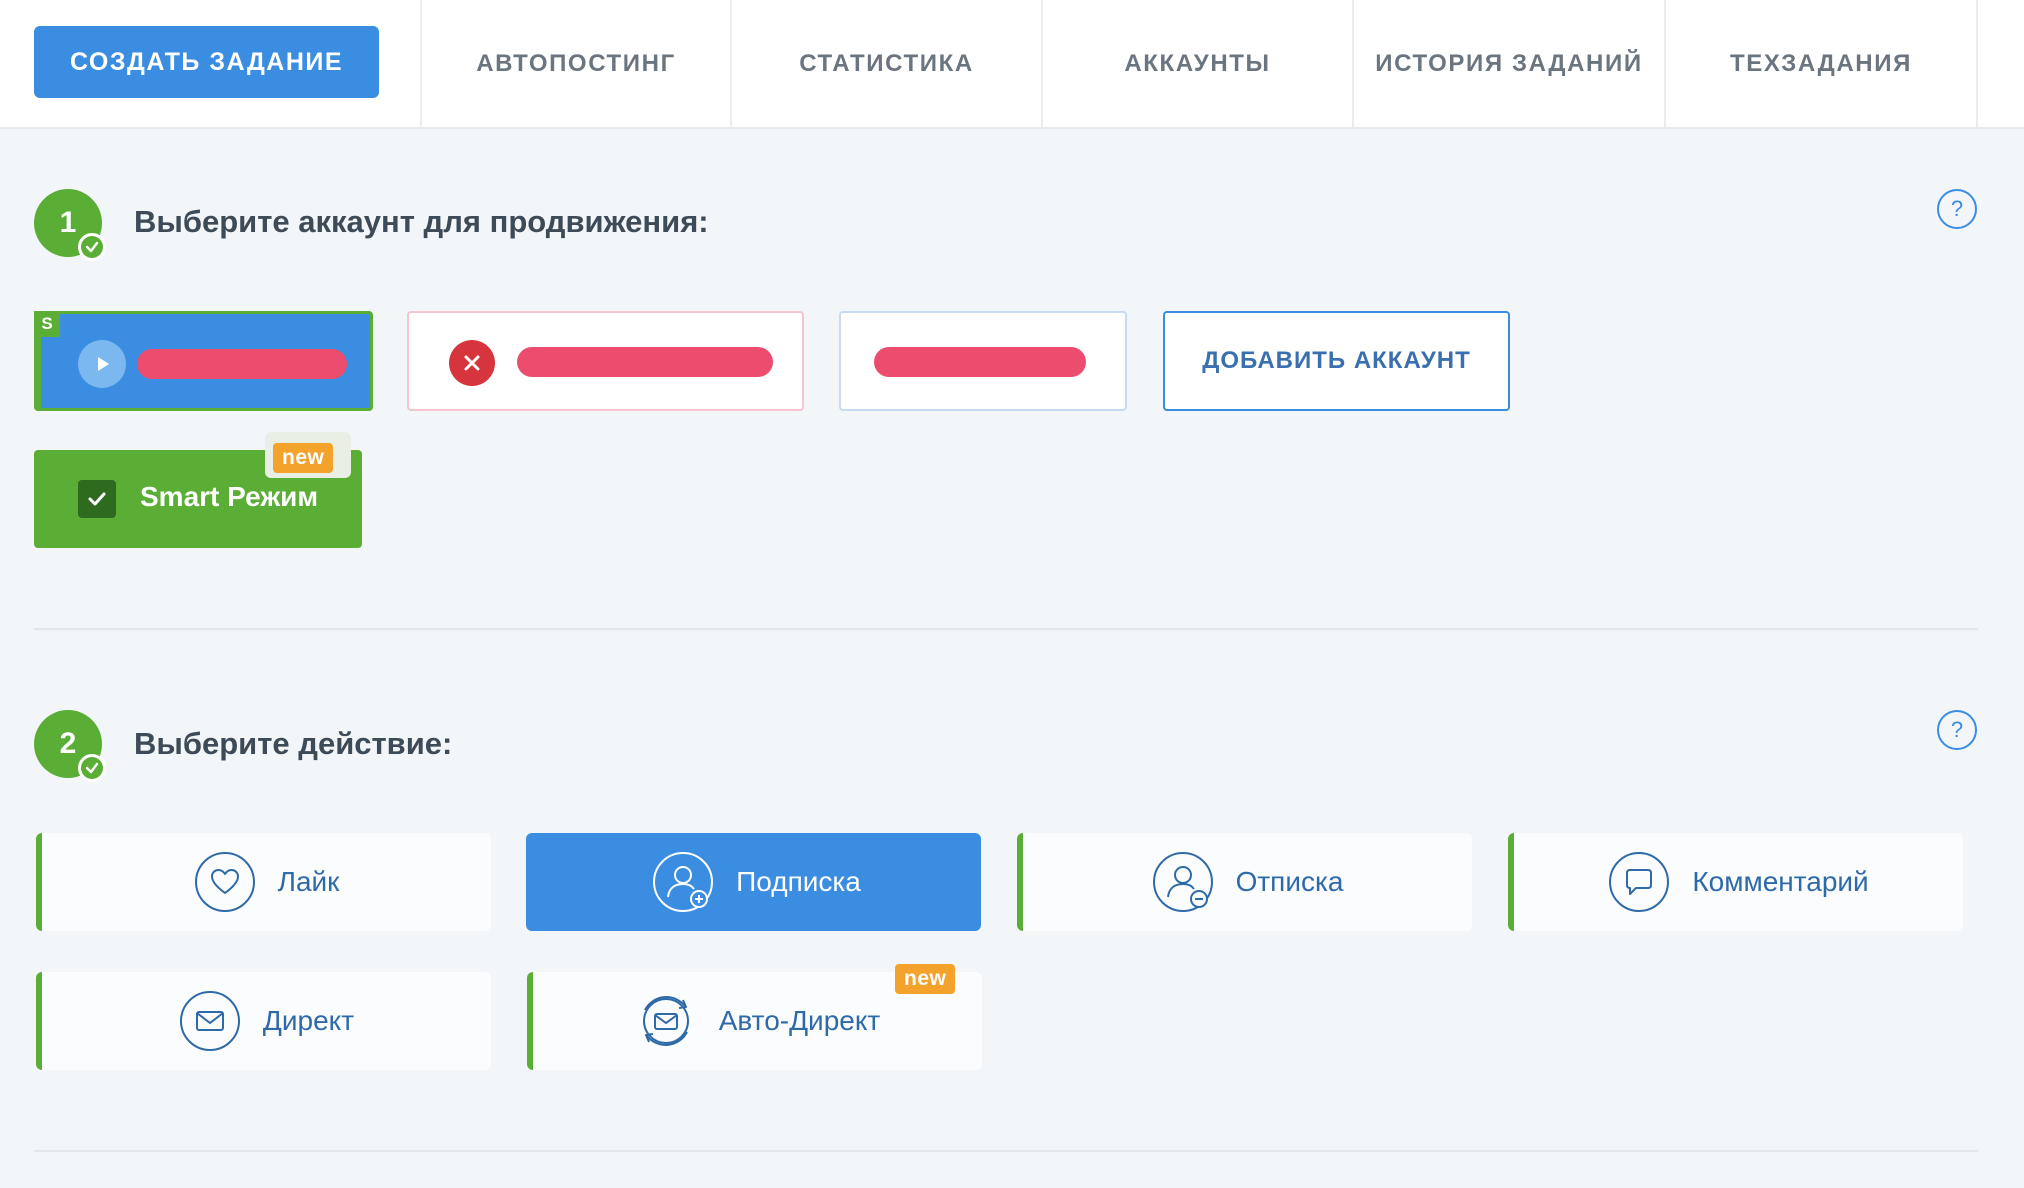  Describe the element at coordinates (1198, 63) in the screenshot. I see `tab-accounts: АККАУНТЫ` at that location.